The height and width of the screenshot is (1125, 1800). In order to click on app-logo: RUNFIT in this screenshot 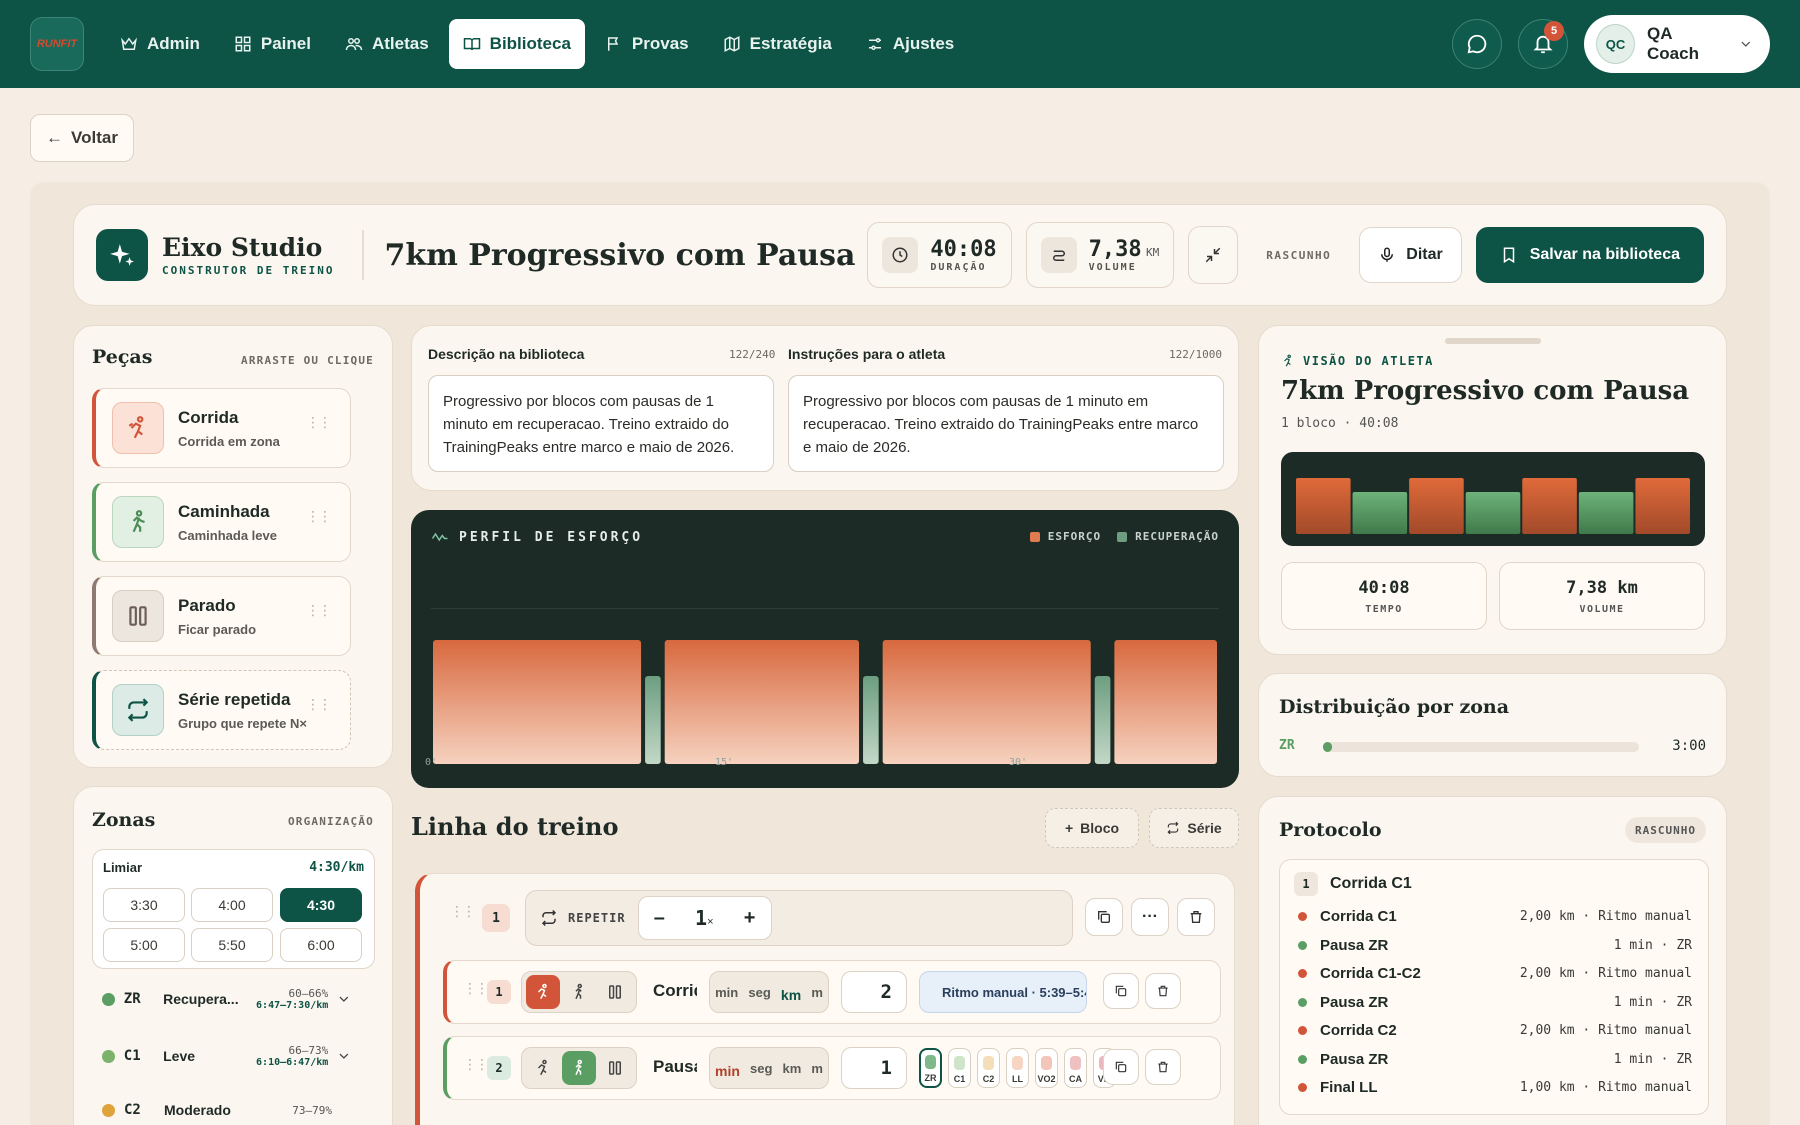, I will do `click(57, 44)`.